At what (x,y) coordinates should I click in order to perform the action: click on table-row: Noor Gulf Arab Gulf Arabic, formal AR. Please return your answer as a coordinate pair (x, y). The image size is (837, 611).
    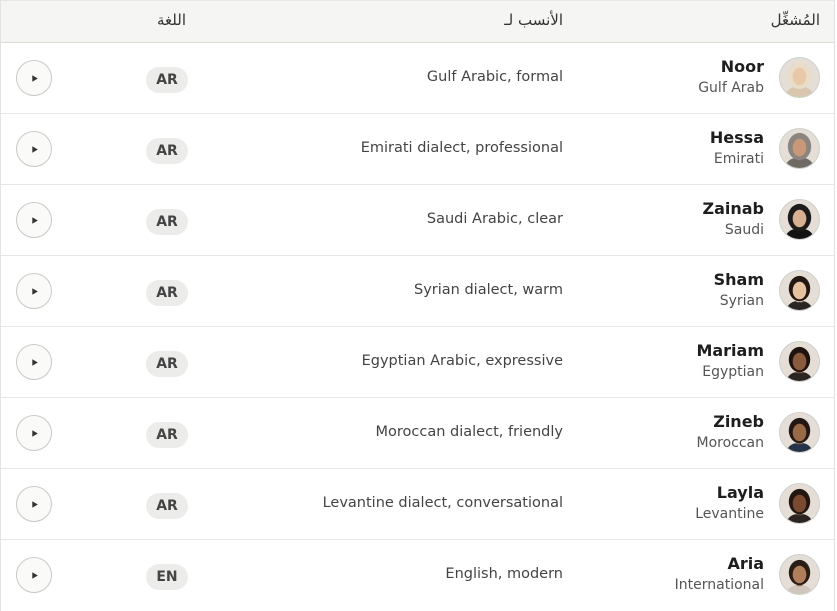
    Looking at the image, I should click on (417, 78).